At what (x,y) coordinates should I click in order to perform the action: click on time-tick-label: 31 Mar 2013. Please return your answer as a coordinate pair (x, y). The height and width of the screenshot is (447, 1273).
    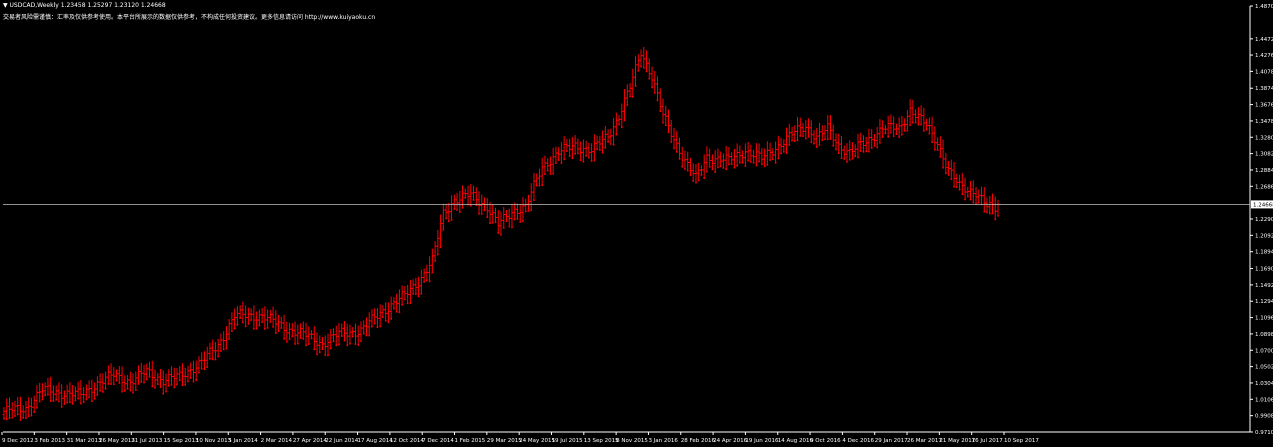
    Looking at the image, I should click on (84, 441).